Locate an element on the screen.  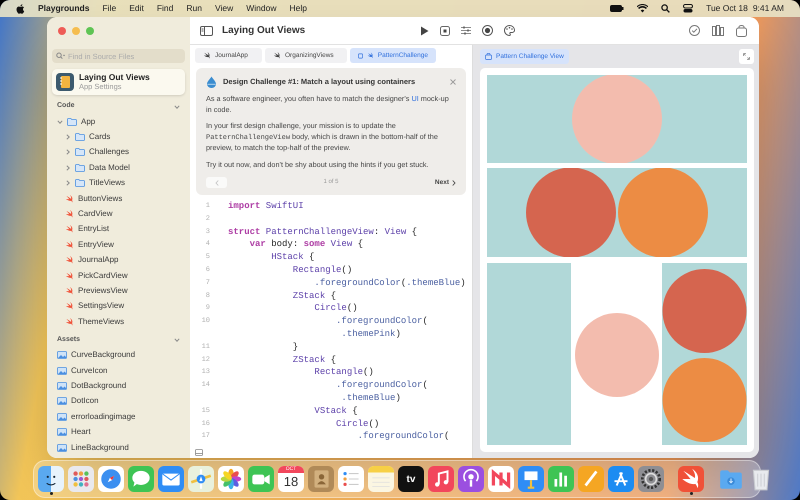
calendar-day: 18 is located at coordinates (291, 481).